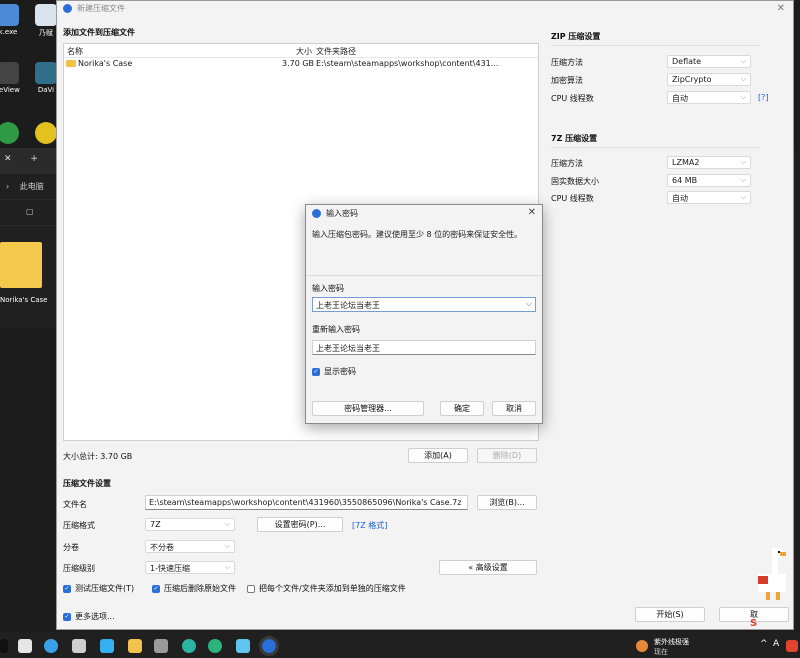 The image size is (800, 658). Describe the element at coordinates (763, 97) in the screenshot. I see `help-link: [?]` at that location.